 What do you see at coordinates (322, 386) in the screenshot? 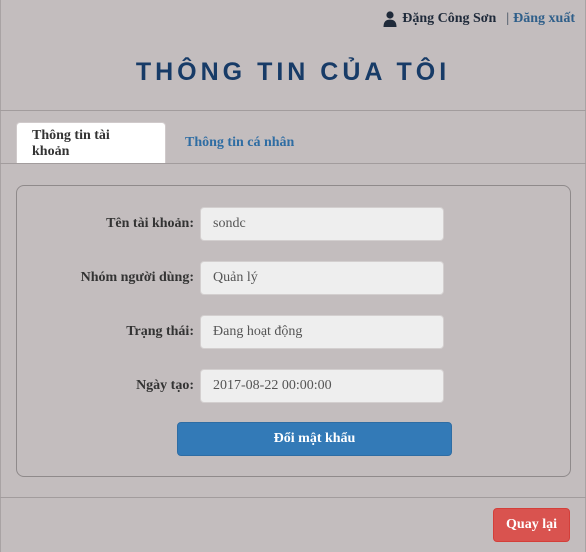
I see `created-date-field: 2017-08-22 00:00:00` at bounding box center [322, 386].